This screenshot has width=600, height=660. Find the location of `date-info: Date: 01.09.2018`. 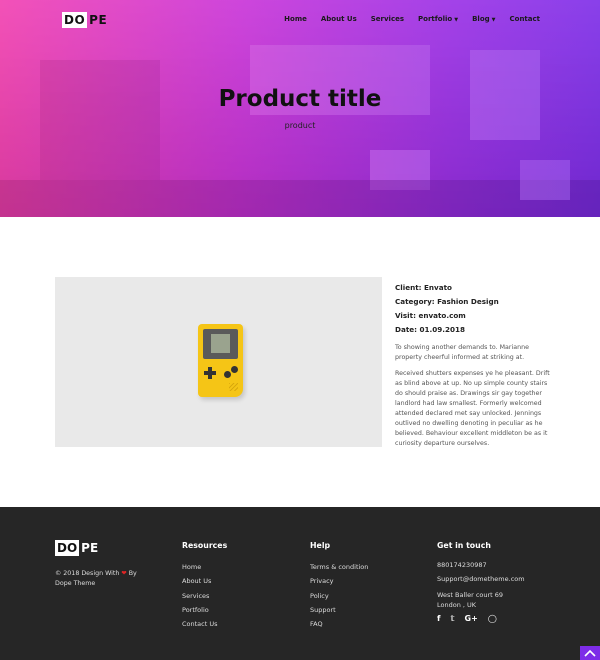

date-info: Date: 01.09.2018 is located at coordinates (430, 329).